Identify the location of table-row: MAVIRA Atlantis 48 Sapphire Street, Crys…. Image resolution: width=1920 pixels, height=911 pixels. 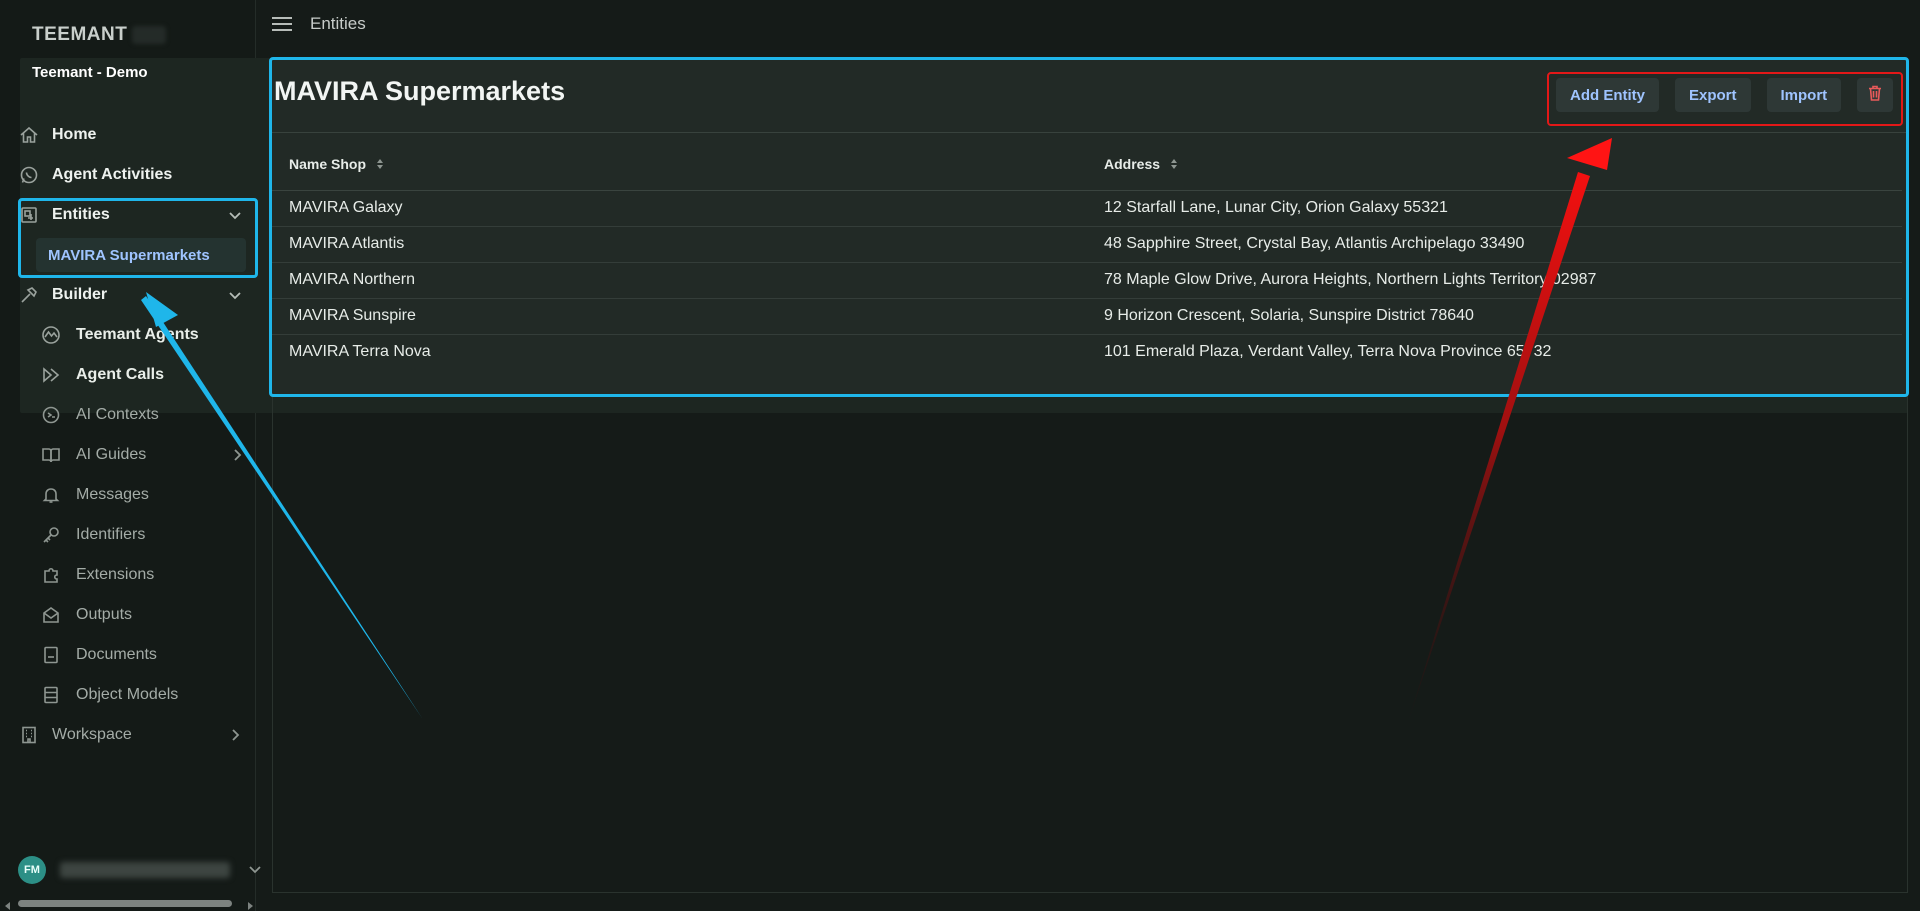
(1087, 244).